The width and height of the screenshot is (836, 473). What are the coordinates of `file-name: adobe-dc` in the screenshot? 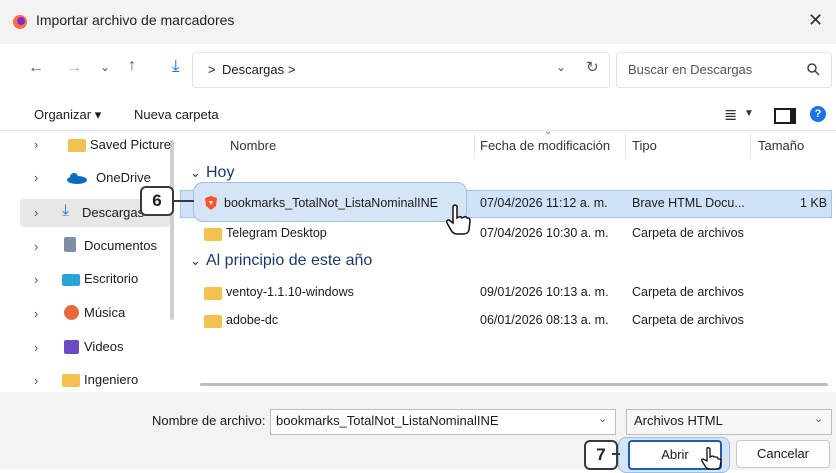 It's located at (252, 320).